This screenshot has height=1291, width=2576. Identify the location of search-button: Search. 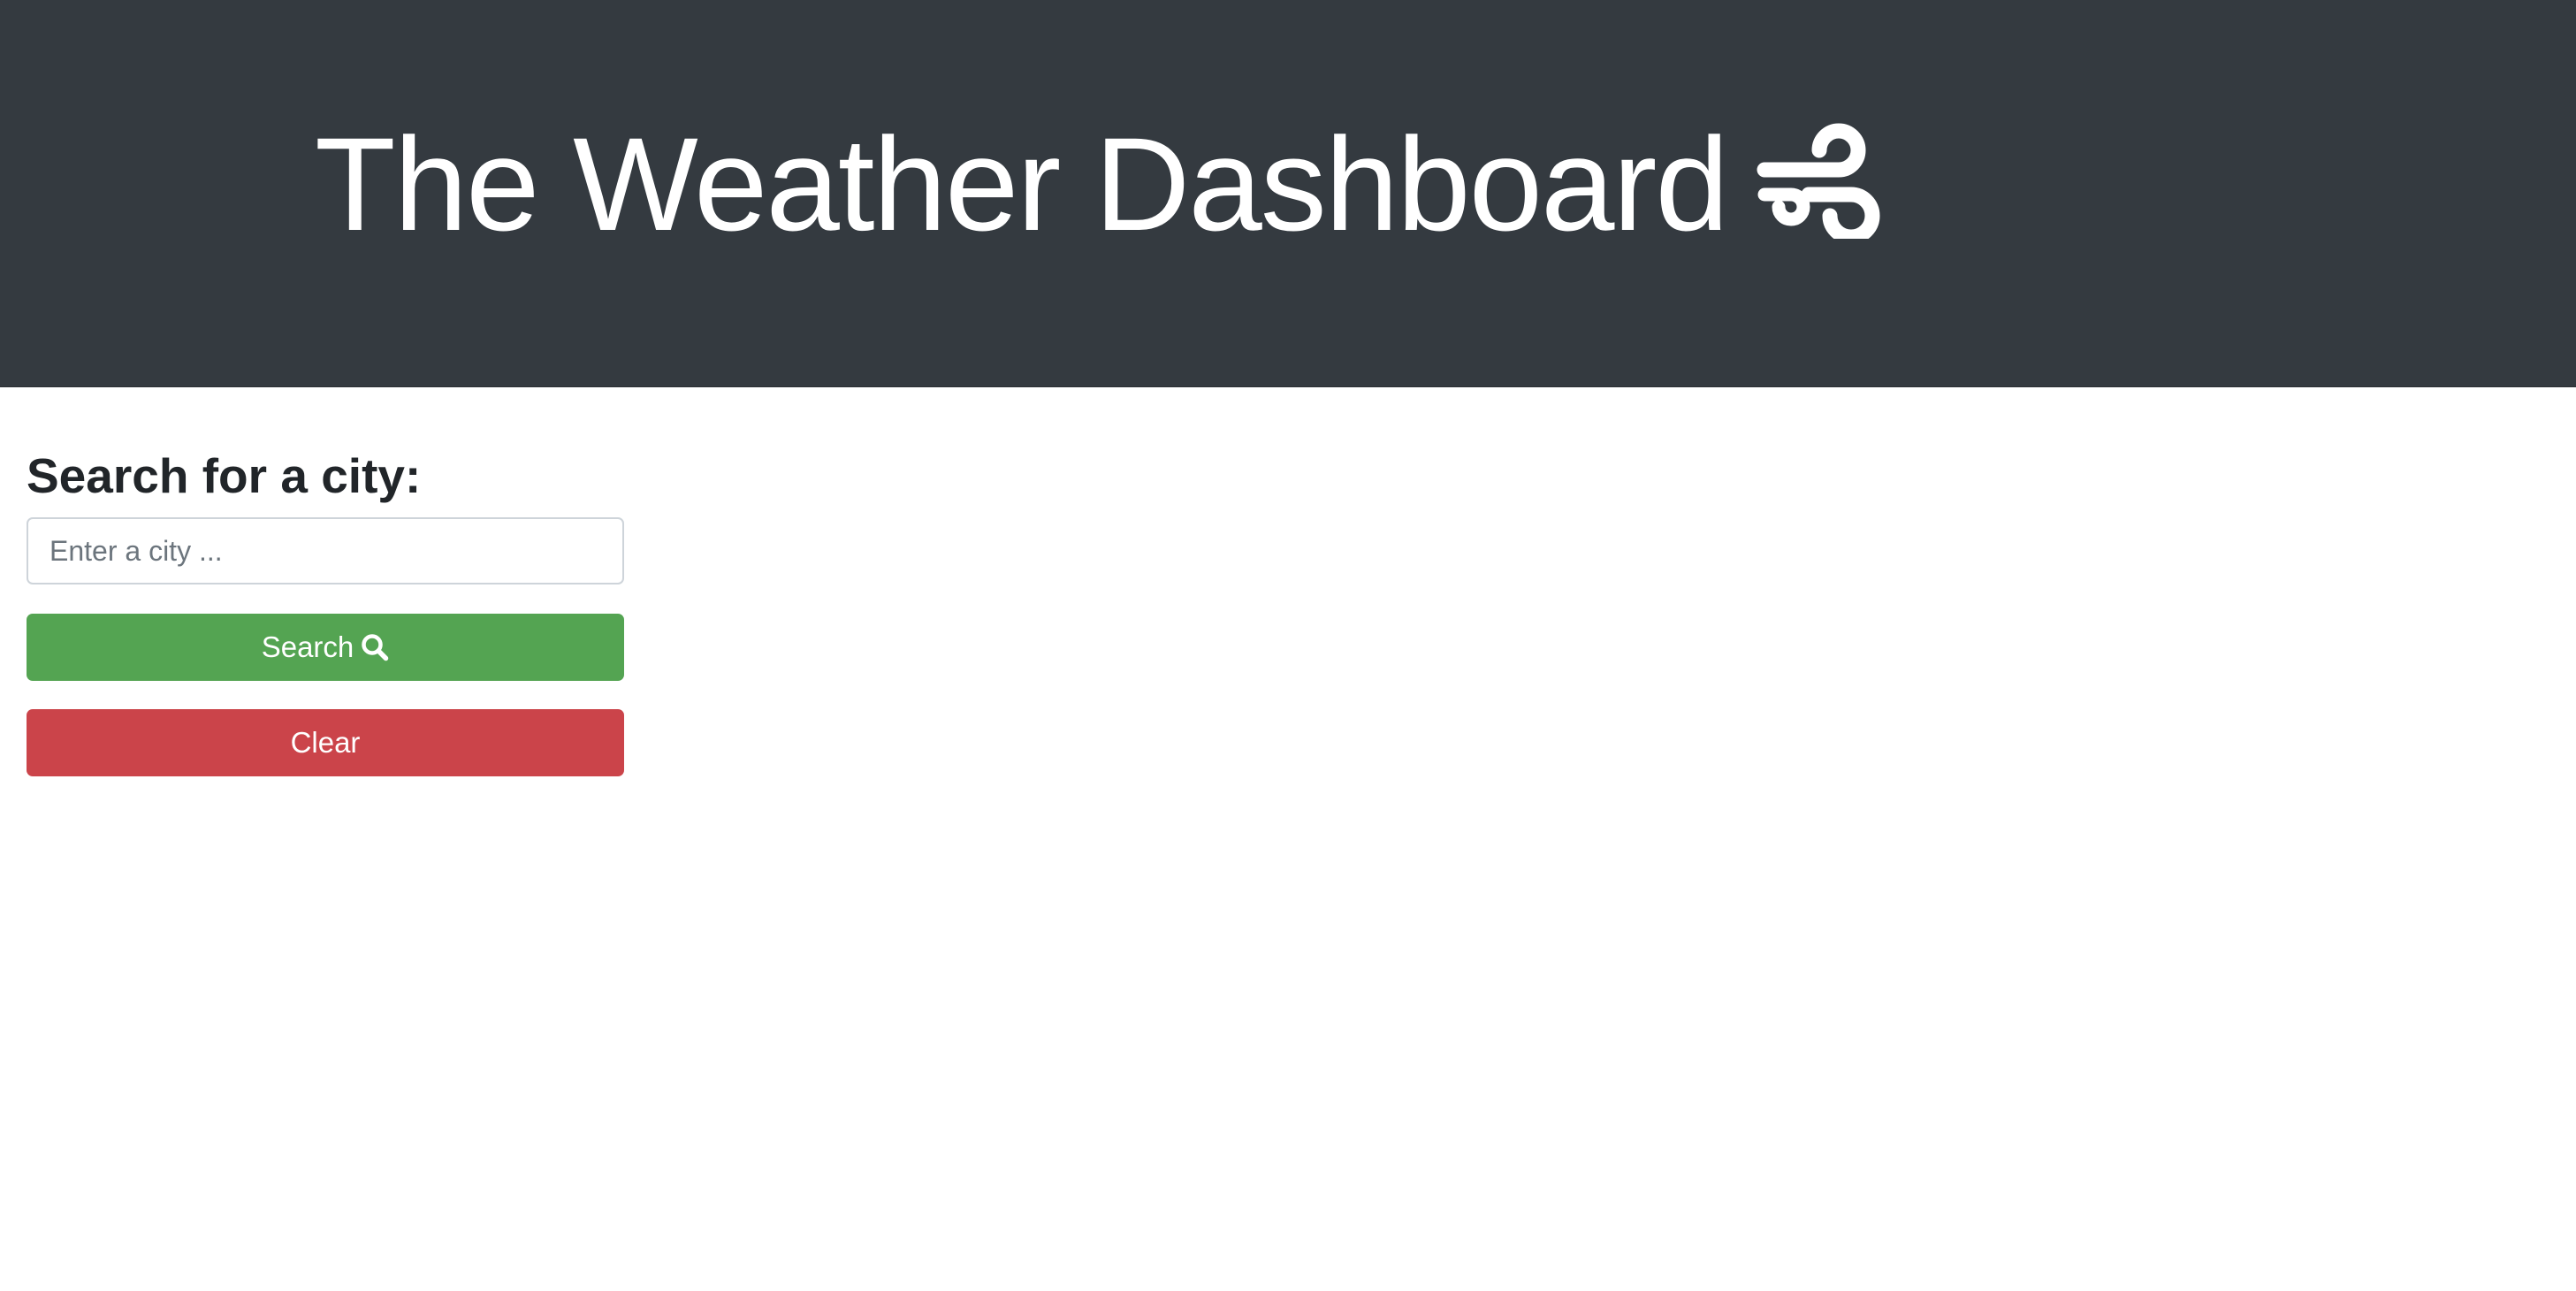
(325, 647).